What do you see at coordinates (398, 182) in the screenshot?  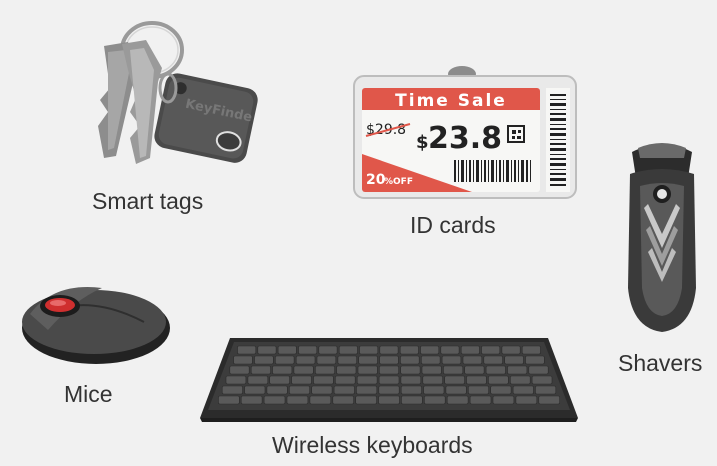 I see `esl-discount-suffix: %OFF` at bounding box center [398, 182].